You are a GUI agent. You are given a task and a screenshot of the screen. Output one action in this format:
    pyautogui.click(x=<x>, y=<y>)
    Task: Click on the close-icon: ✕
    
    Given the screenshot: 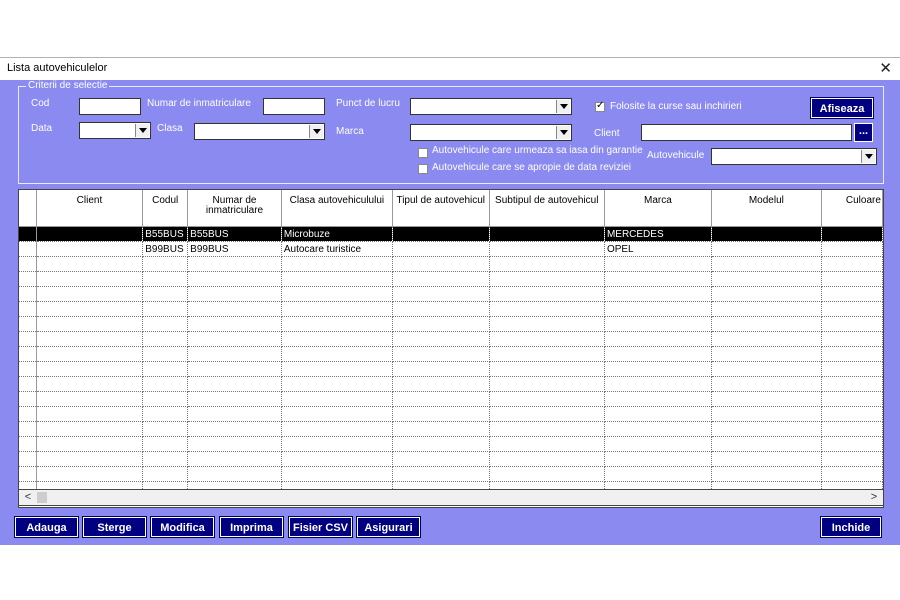 What is the action you would take?
    pyautogui.click(x=885, y=68)
    